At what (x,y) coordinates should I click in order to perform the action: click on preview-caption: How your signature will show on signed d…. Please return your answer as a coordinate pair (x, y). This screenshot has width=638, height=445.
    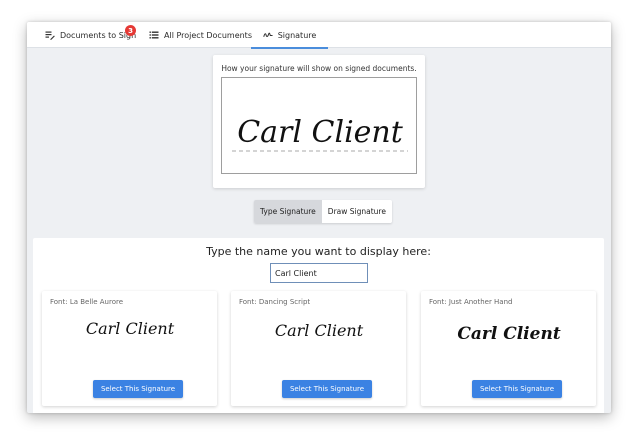
    Looking at the image, I should click on (319, 68).